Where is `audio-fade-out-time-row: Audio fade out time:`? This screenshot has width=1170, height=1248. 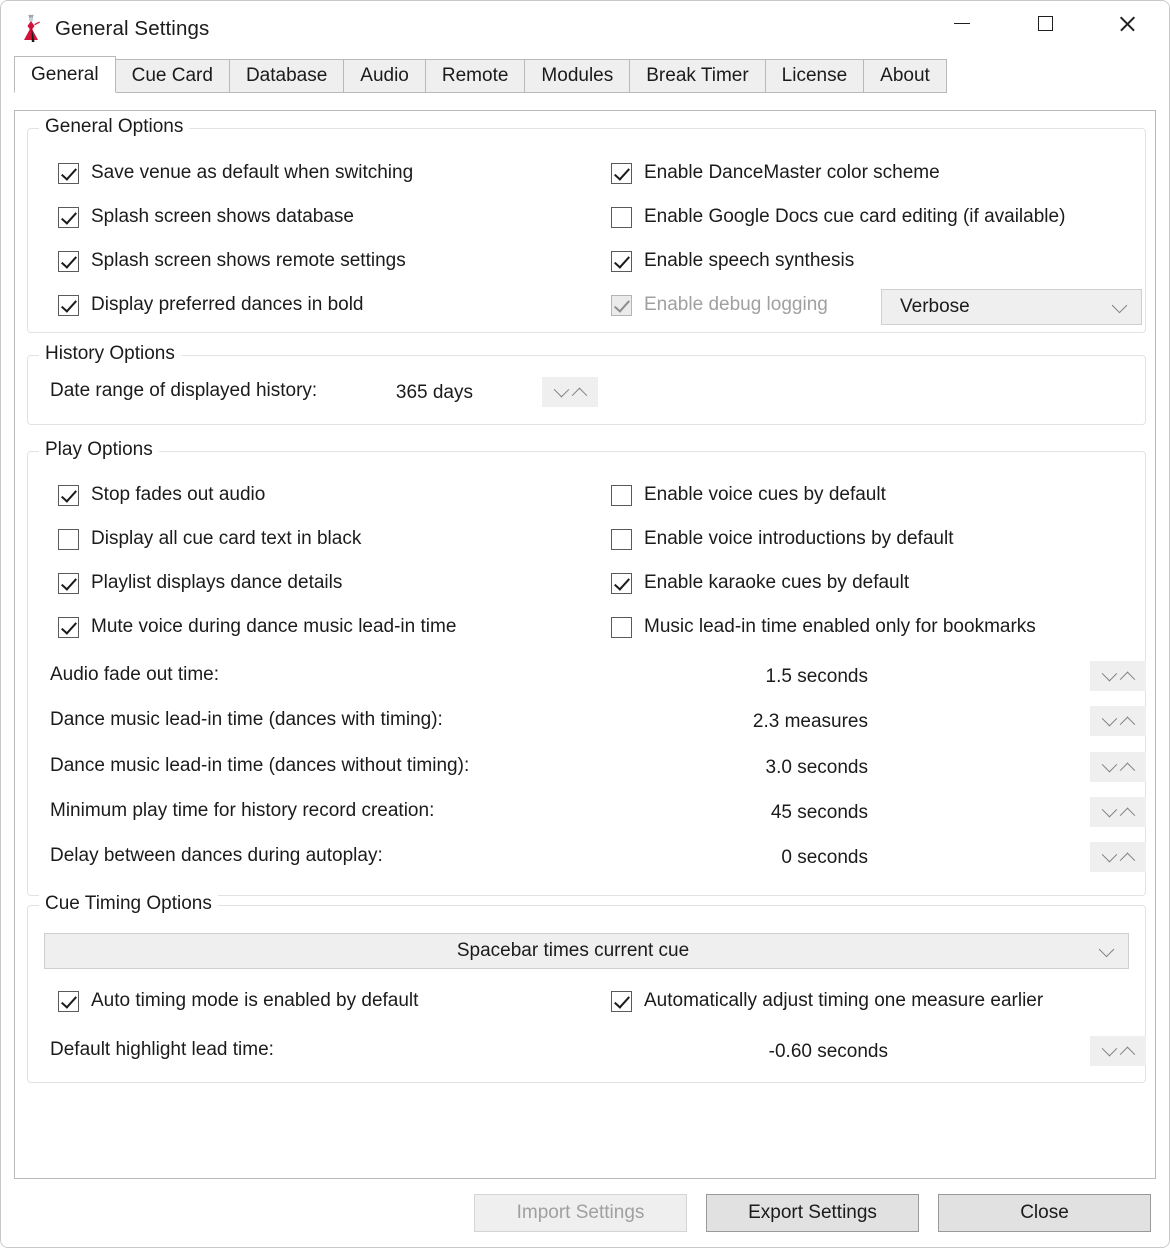
audio-fade-out-time-row: Audio fade out time: is located at coordinates (134, 675).